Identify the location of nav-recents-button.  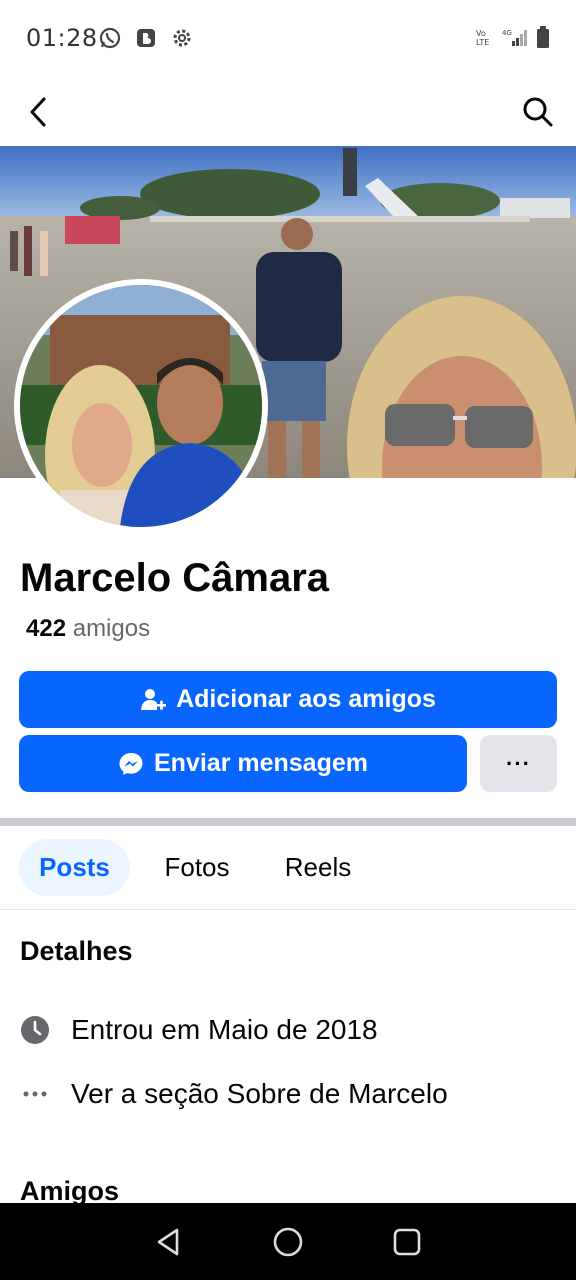
(407, 1242).